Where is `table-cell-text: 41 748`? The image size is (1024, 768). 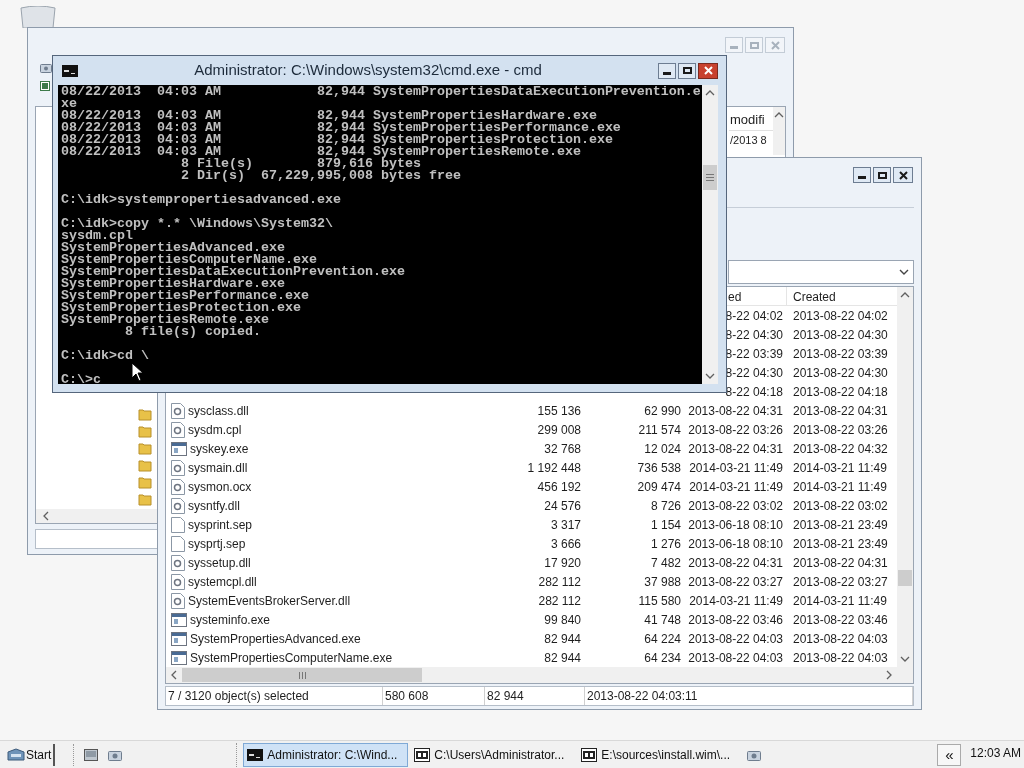 table-cell-text: 41 748 is located at coordinates (662, 620).